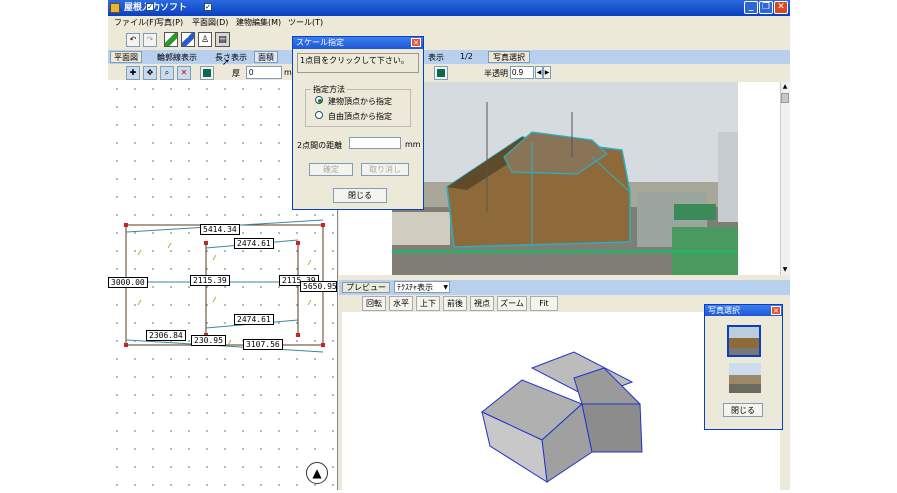 This screenshot has height=493, width=897. What do you see at coordinates (360, 101) in the screenshot?
I see `radio-building-label: 建物頂点から指定` at bounding box center [360, 101].